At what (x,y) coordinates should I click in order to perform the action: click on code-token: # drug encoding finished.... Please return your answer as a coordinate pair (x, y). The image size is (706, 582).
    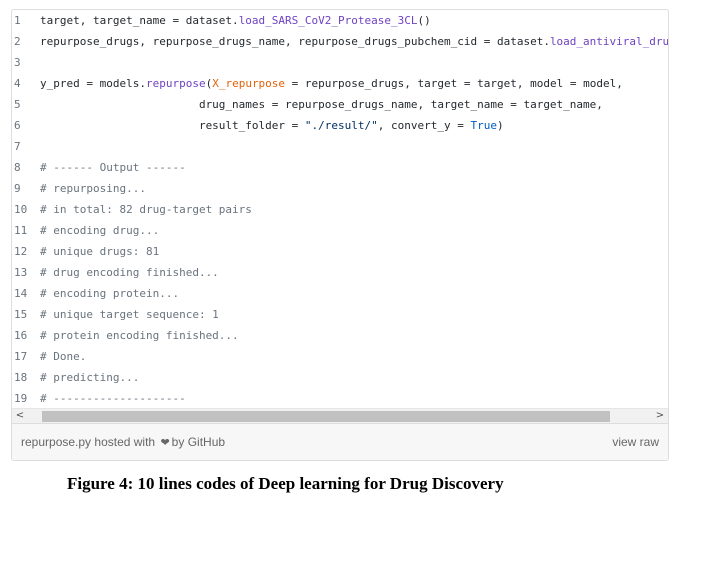
    Looking at the image, I should click on (129, 272).